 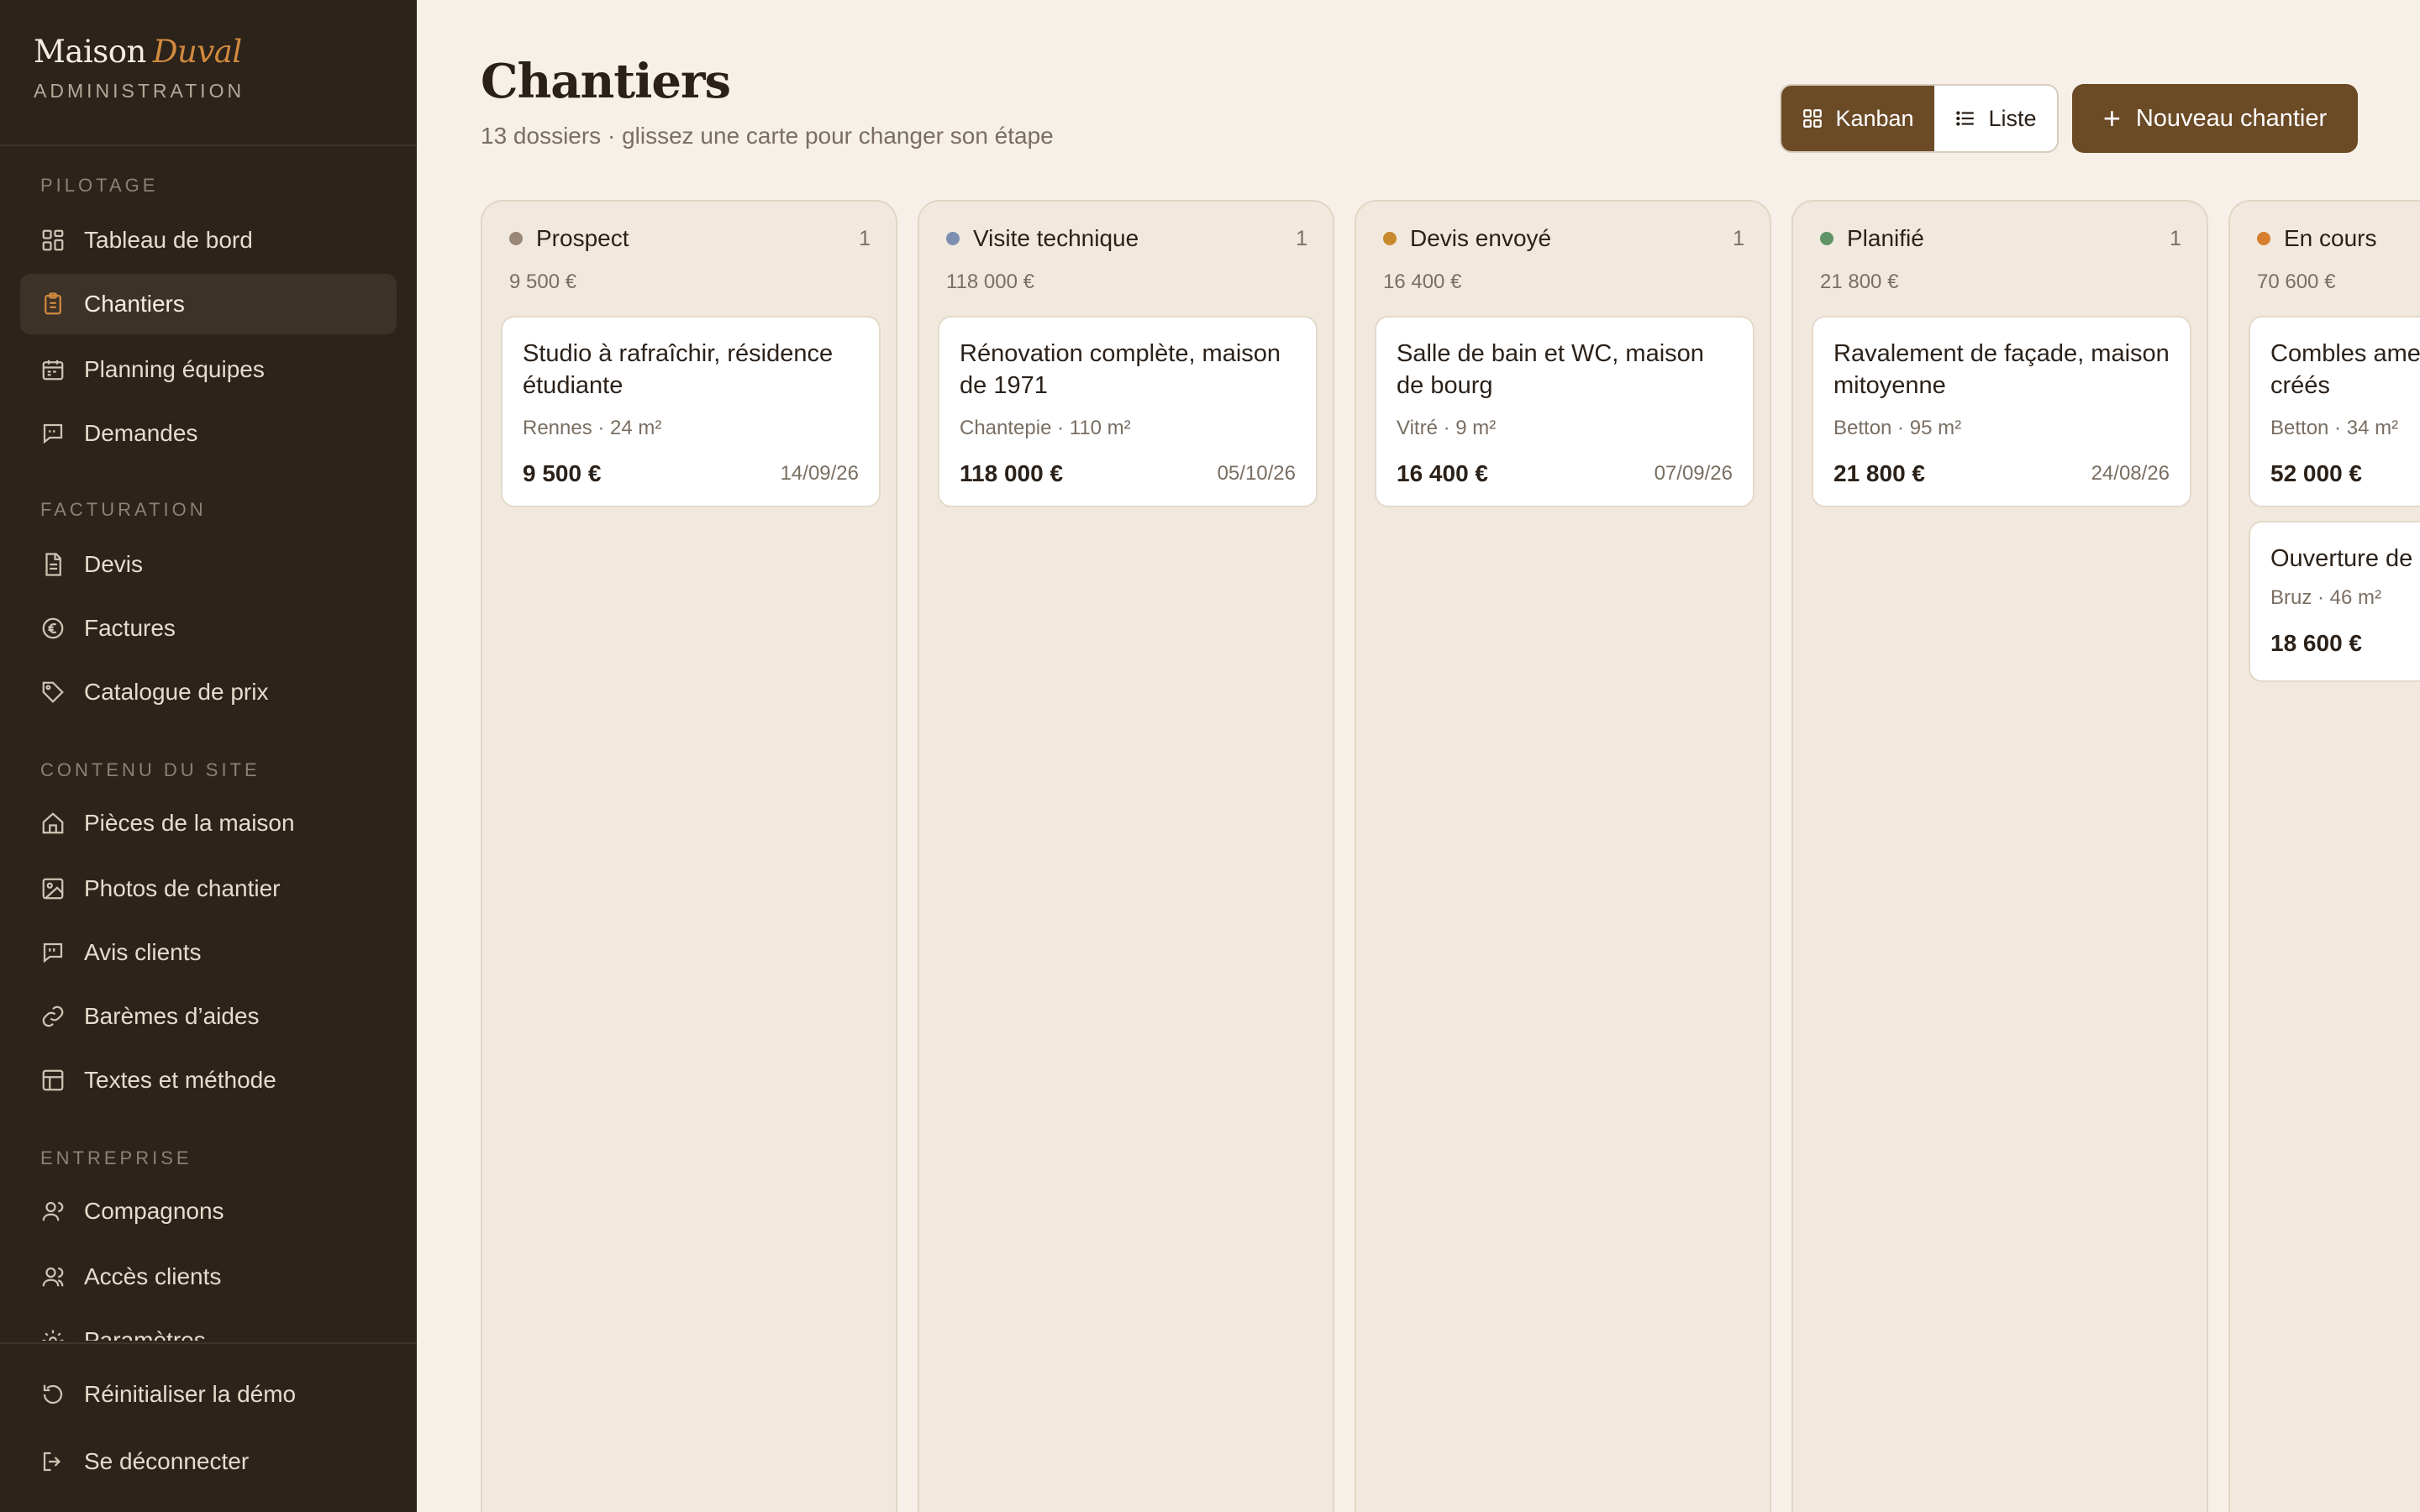 I want to click on nav-section-title: PILOTAGE, so click(x=99, y=185).